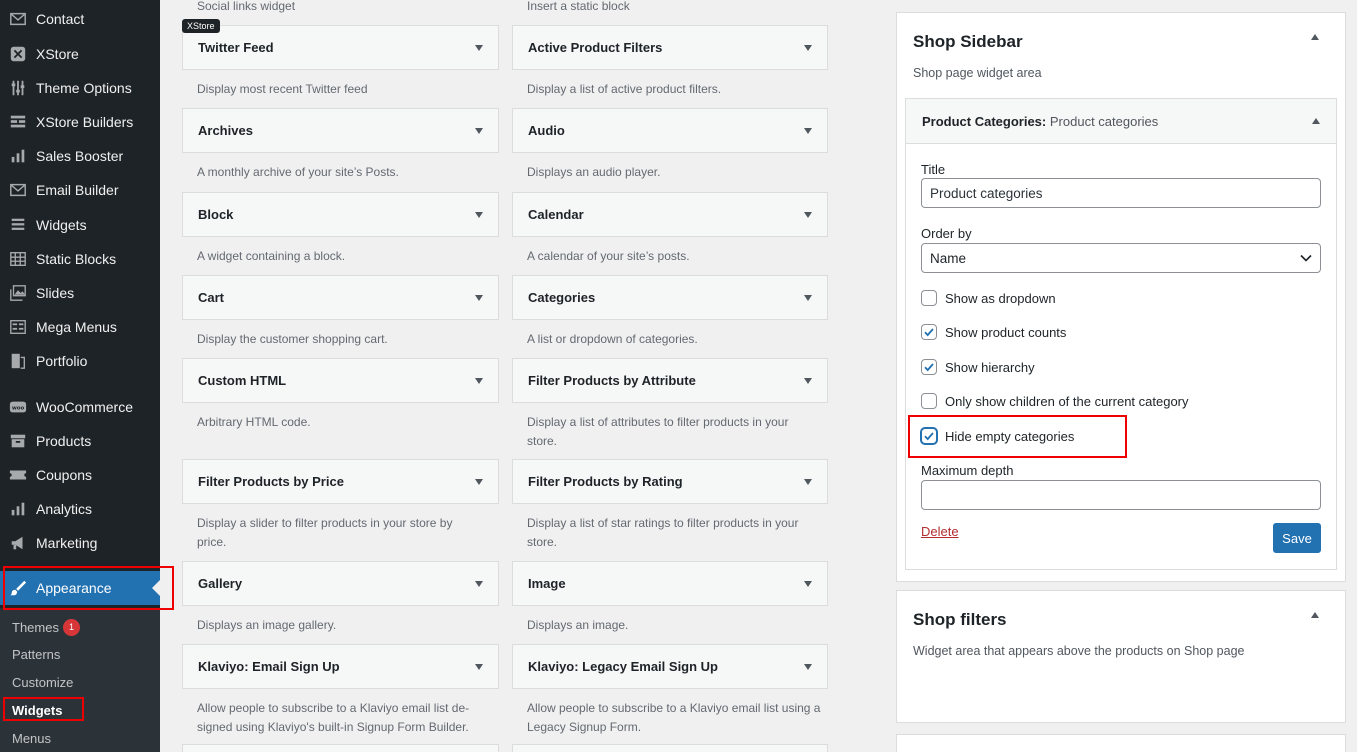  What do you see at coordinates (340, 583) in the screenshot?
I see `widget-gallery: Gallery` at bounding box center [340, 583].